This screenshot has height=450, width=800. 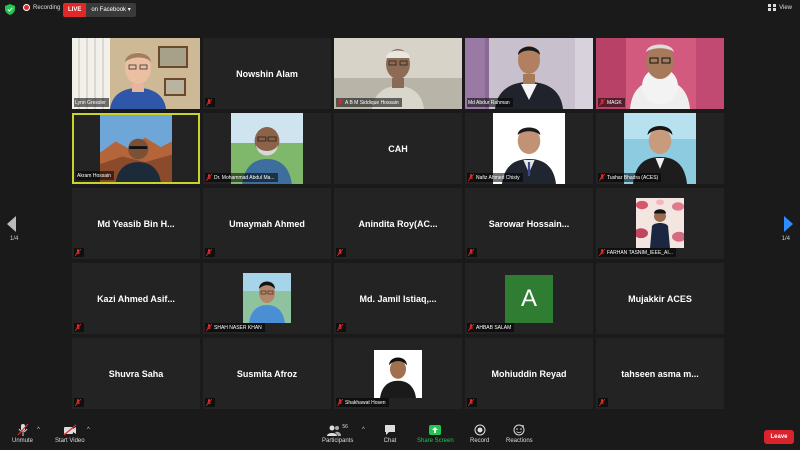 What do you see at coordinates (529, 73) in the screenshot?
I see `participant-tile: Md Abdur Rahman` at bounding box center [529, 73].